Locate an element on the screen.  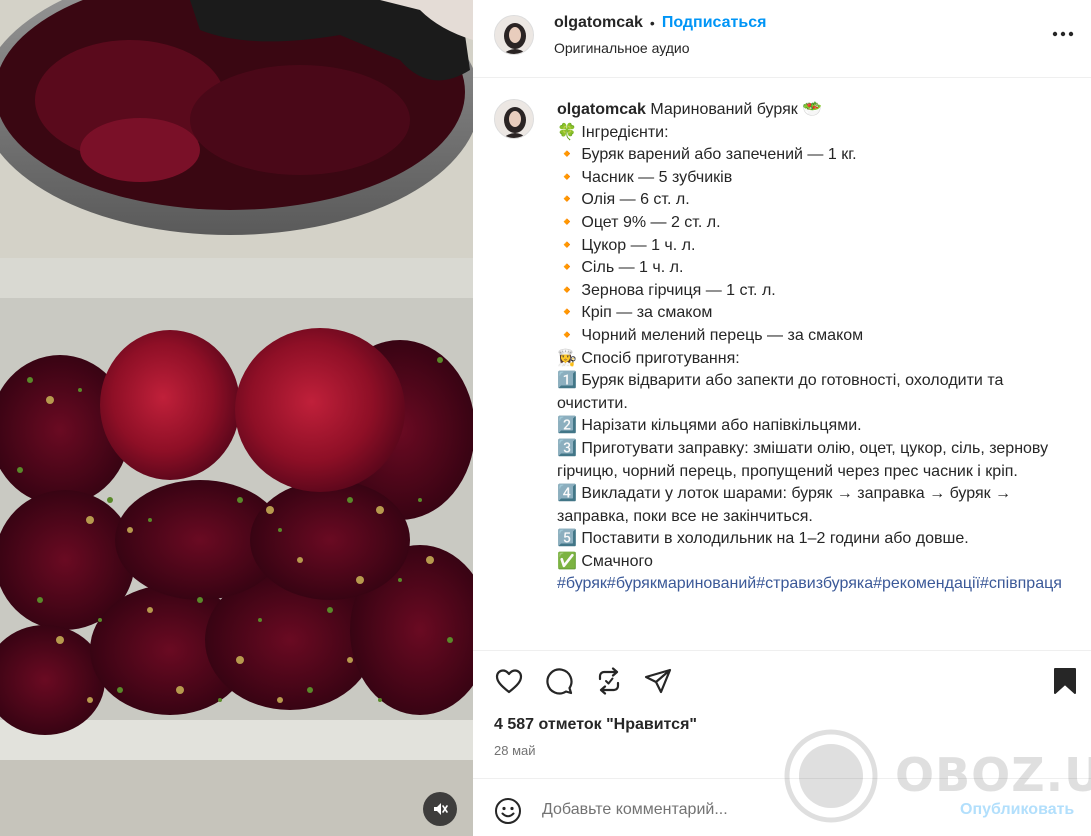
emoji-button is located at coordinates (508, 811).